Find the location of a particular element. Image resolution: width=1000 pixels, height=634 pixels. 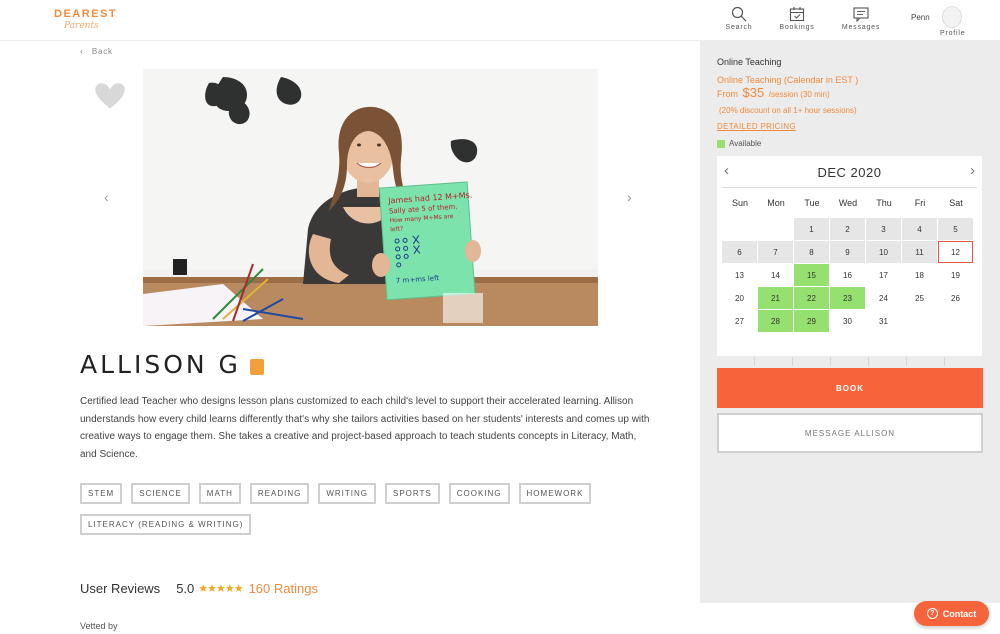

calendar-day: 28 is located at coordinates (775, 321).